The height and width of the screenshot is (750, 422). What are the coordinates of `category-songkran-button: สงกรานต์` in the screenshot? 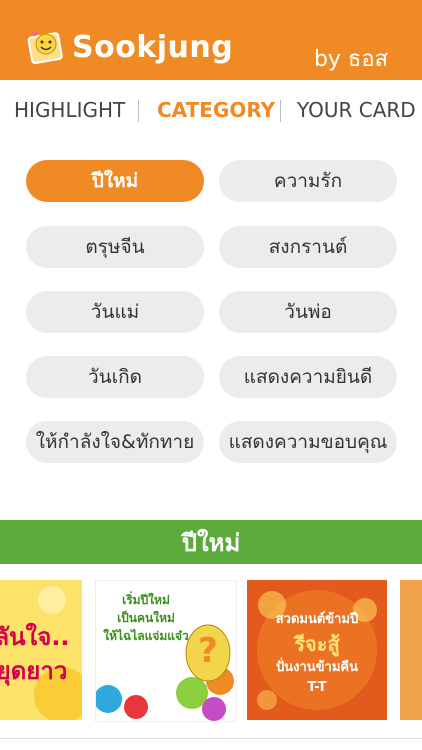 It's located at (308, 247).